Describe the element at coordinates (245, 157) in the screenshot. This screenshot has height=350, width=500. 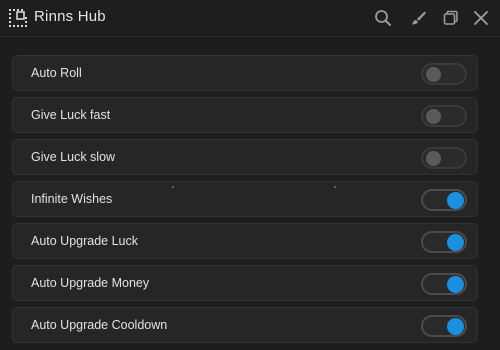
I see `toggle-row-give-luck-slow: Give Luck slow` at that location.